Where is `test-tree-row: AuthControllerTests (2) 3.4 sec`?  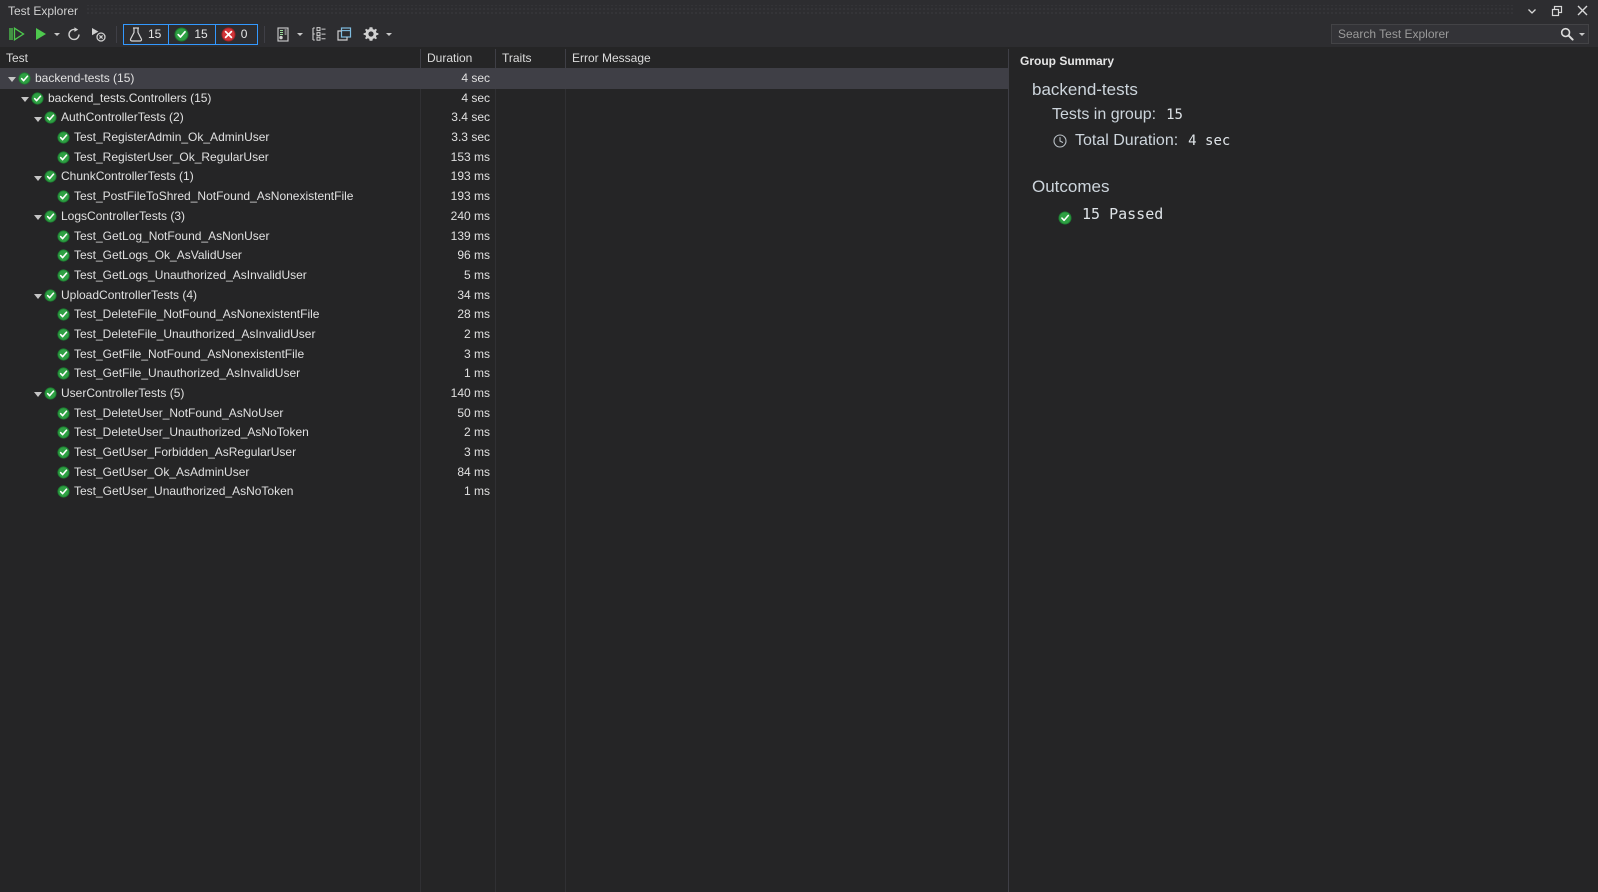 test-tree-row: AuthControllerTests (2) 3.4 sec is located at coordinates (504, 118).